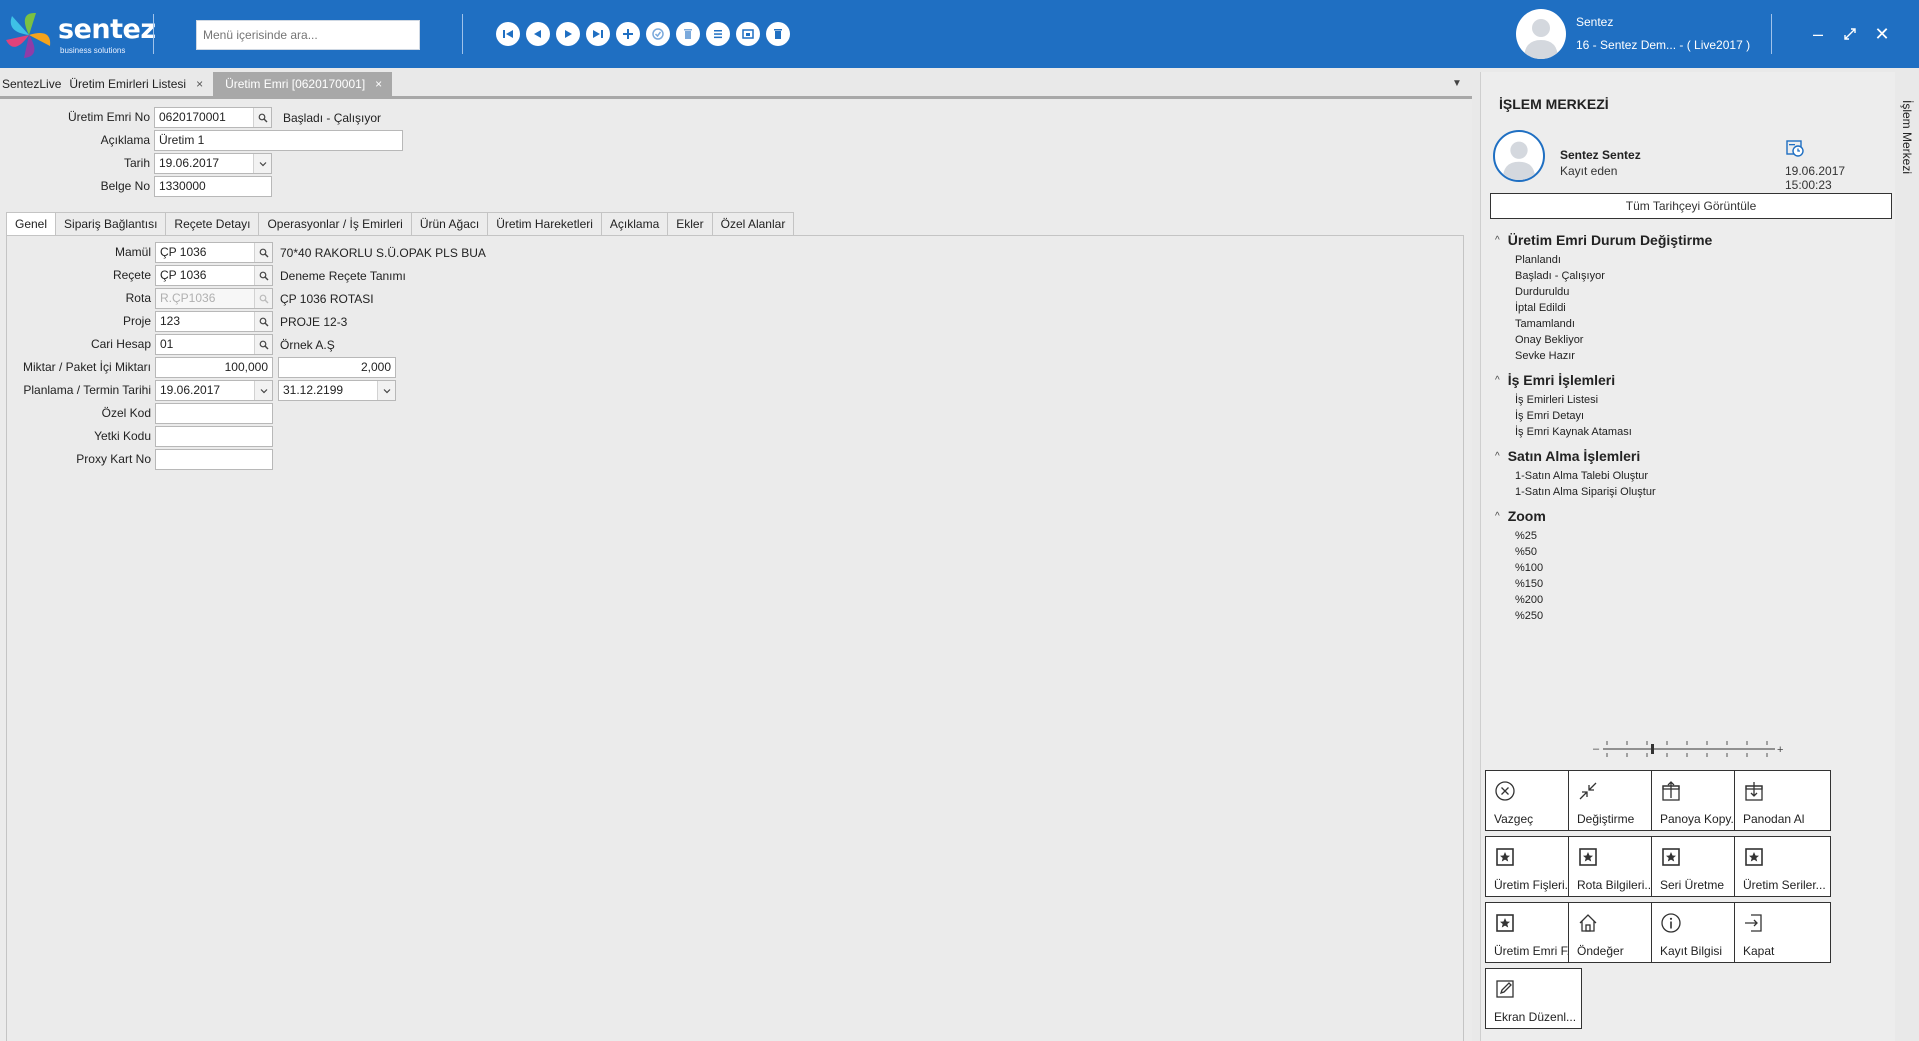 Image resolution: width=1919 pixels, height=1041 pixels. Describe the element at coordinates (1540, 308) in the screenshot. I see `status-cancelled: İptal Edildi` at that location.